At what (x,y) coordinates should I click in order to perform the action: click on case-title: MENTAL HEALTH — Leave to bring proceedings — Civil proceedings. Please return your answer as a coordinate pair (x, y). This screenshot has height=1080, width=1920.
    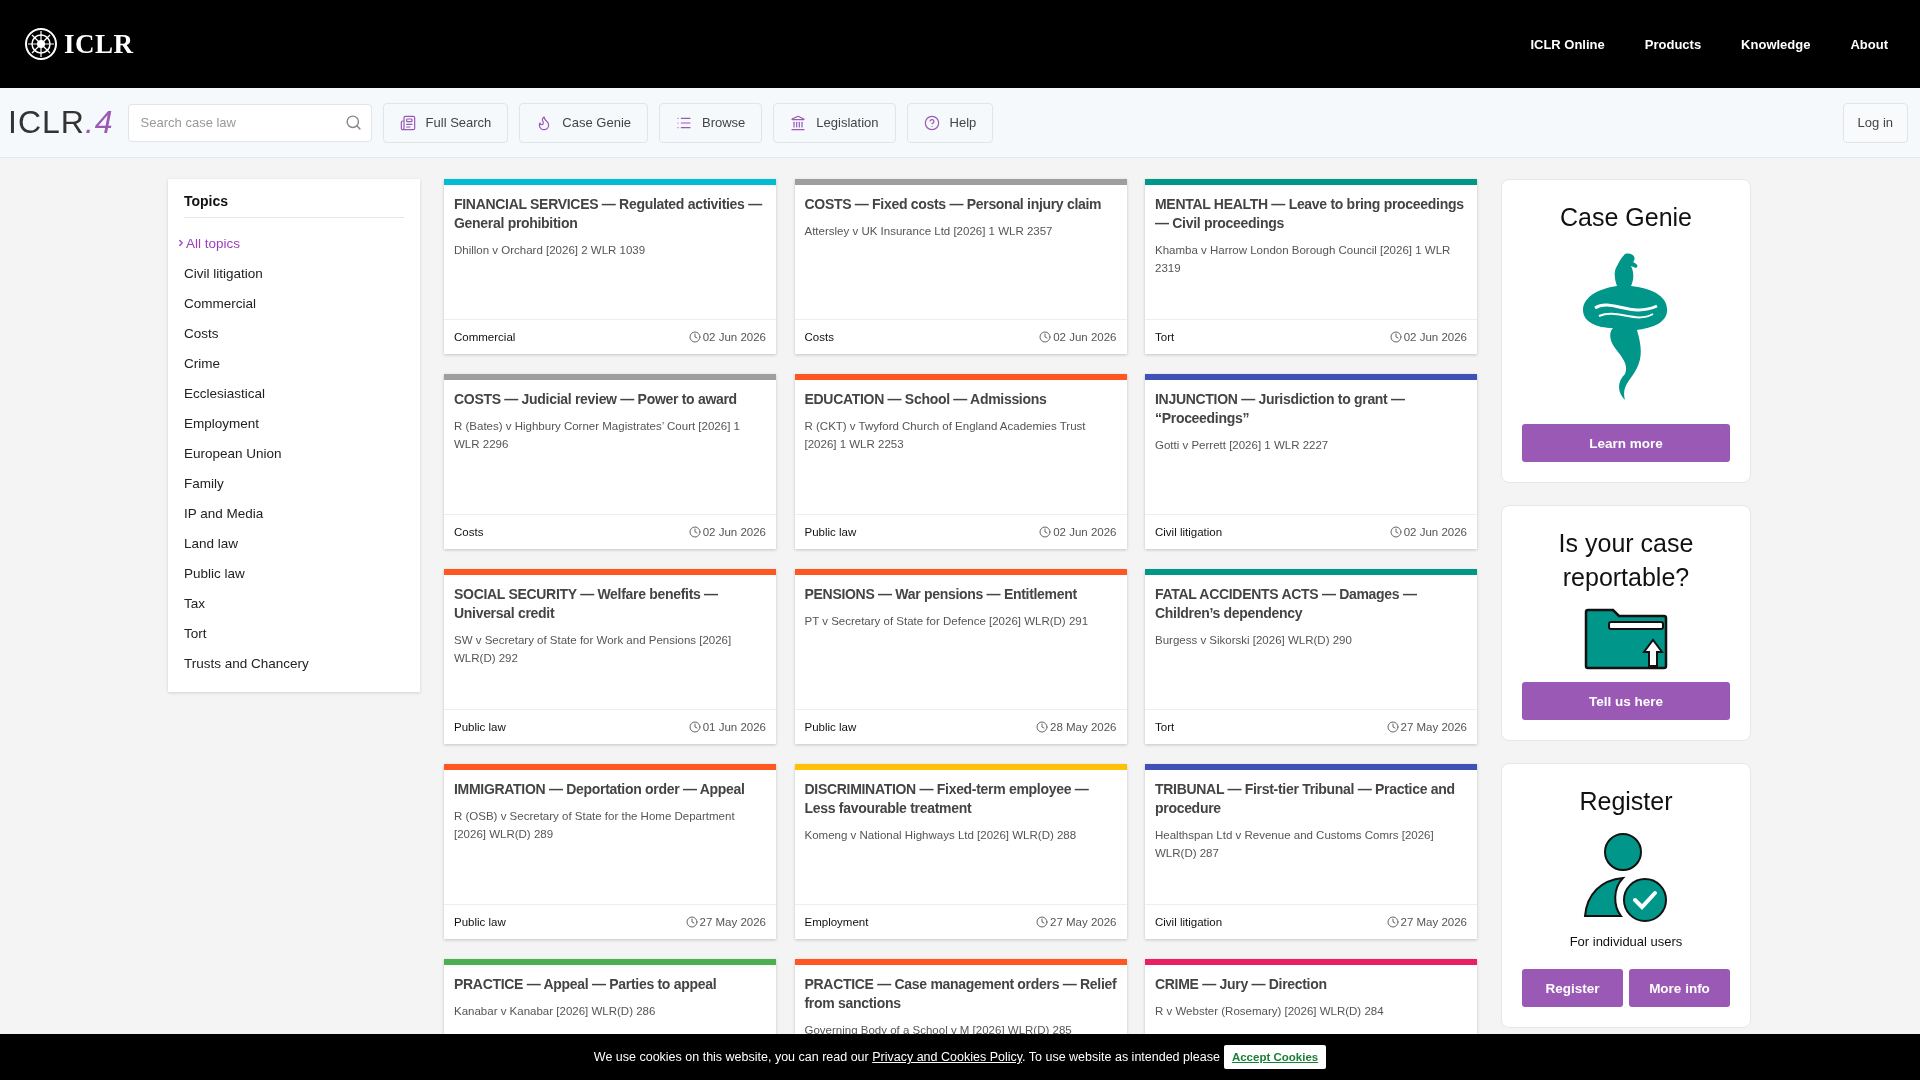
    Looking at the image, I should click on (1310, 214).